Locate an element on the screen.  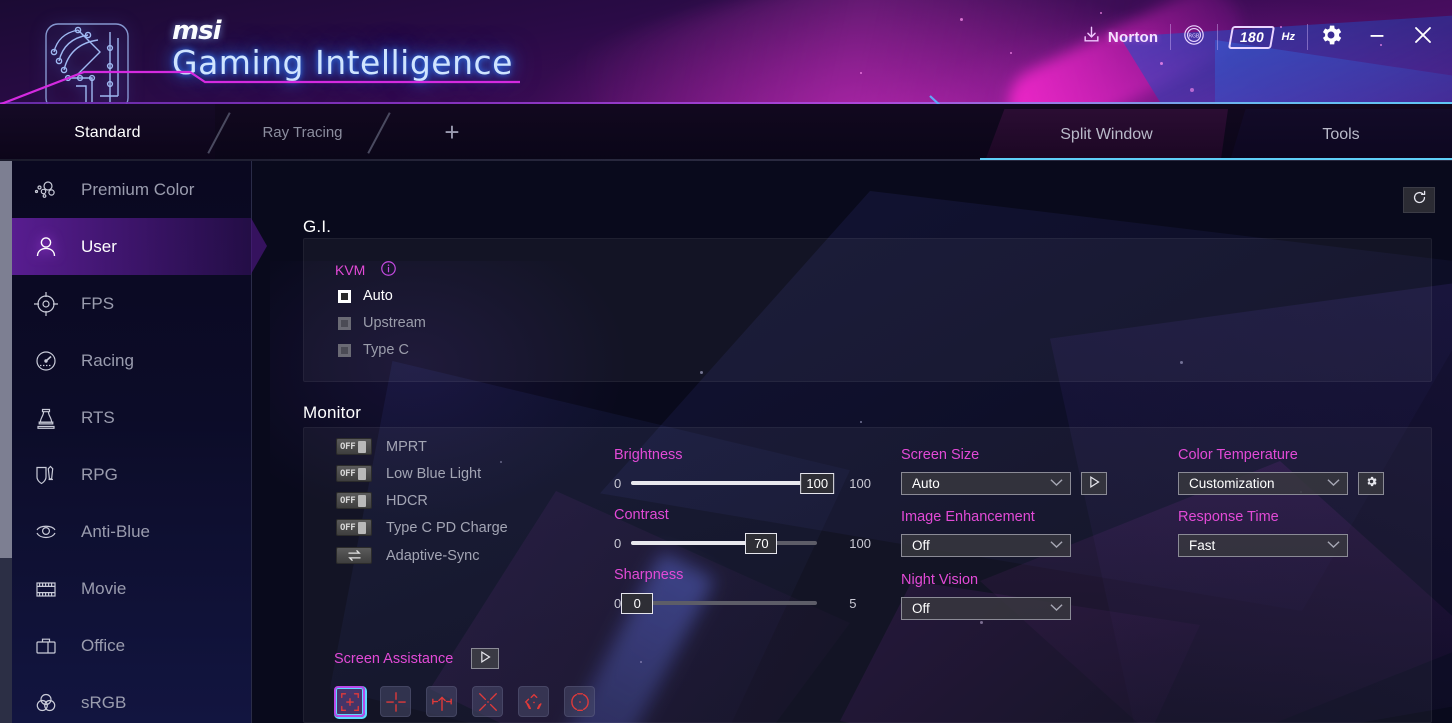
toggle-knob is located at coordinates (362, 527).